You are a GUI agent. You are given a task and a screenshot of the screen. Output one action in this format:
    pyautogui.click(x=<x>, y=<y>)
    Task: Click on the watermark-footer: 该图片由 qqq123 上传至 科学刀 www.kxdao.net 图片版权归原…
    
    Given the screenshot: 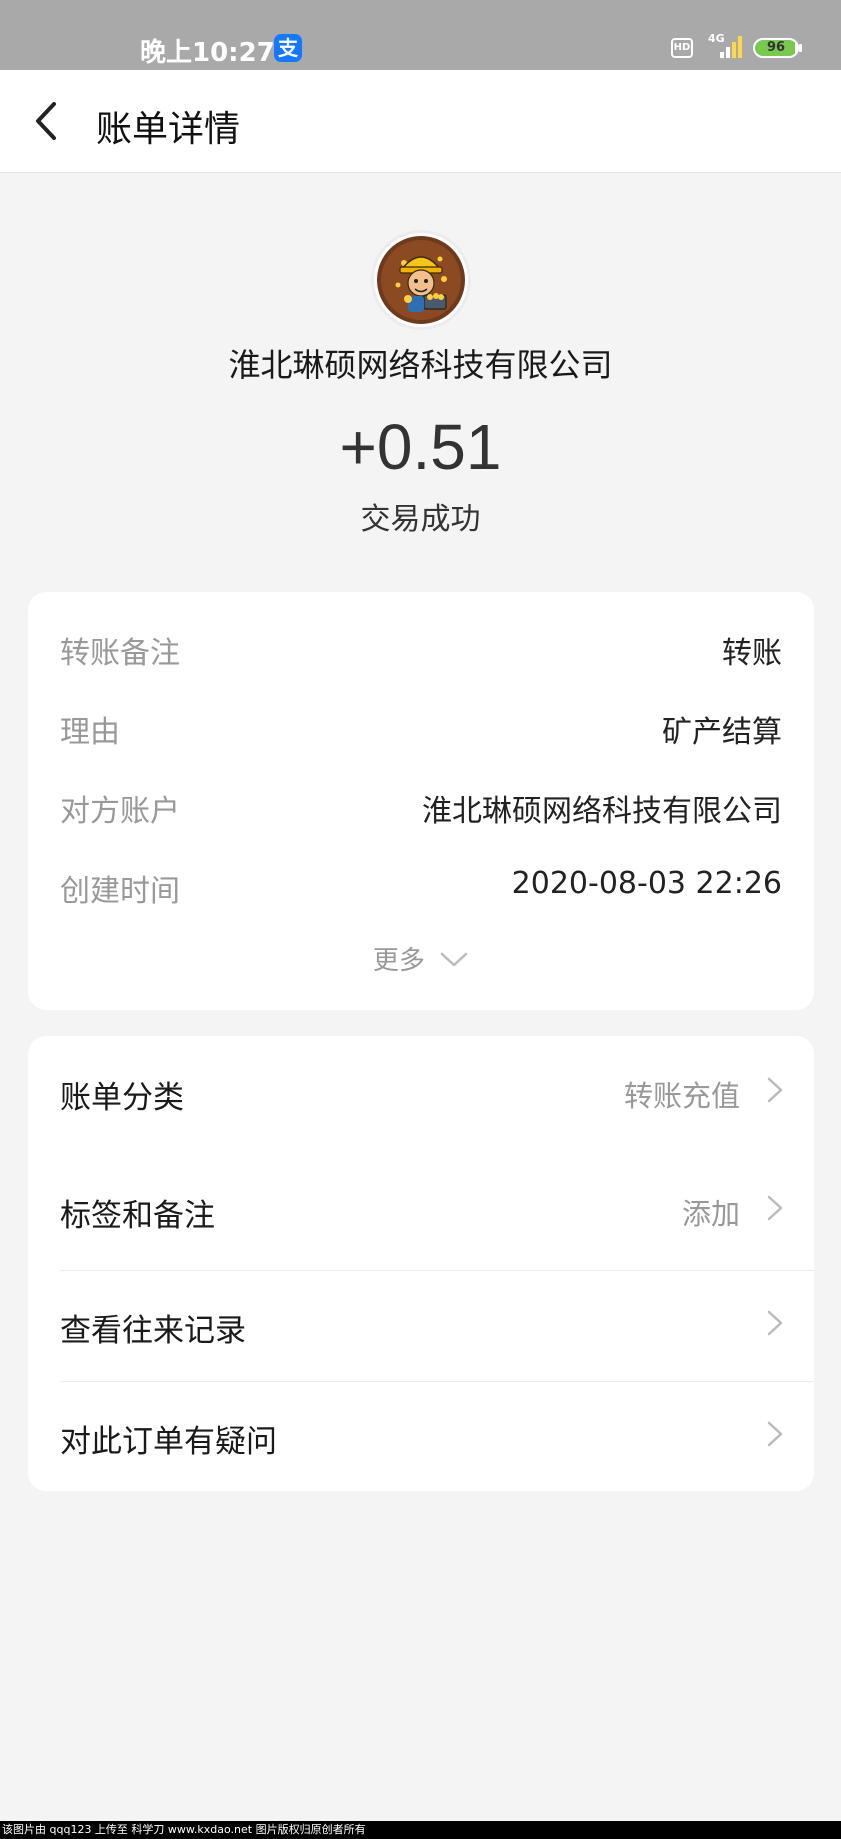 What is the action you would take?
    pyautogui.click(x=420, y=1830)
    